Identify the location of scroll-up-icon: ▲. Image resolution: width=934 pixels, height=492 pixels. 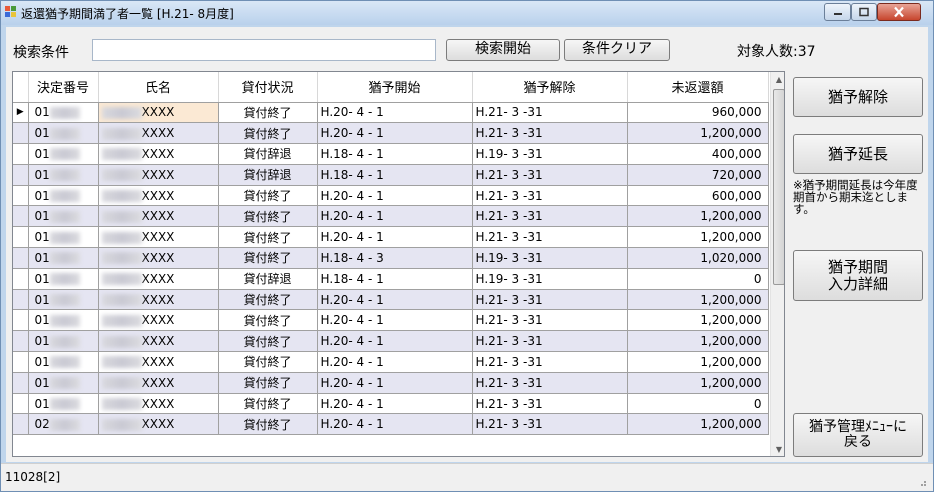
(777, 80).